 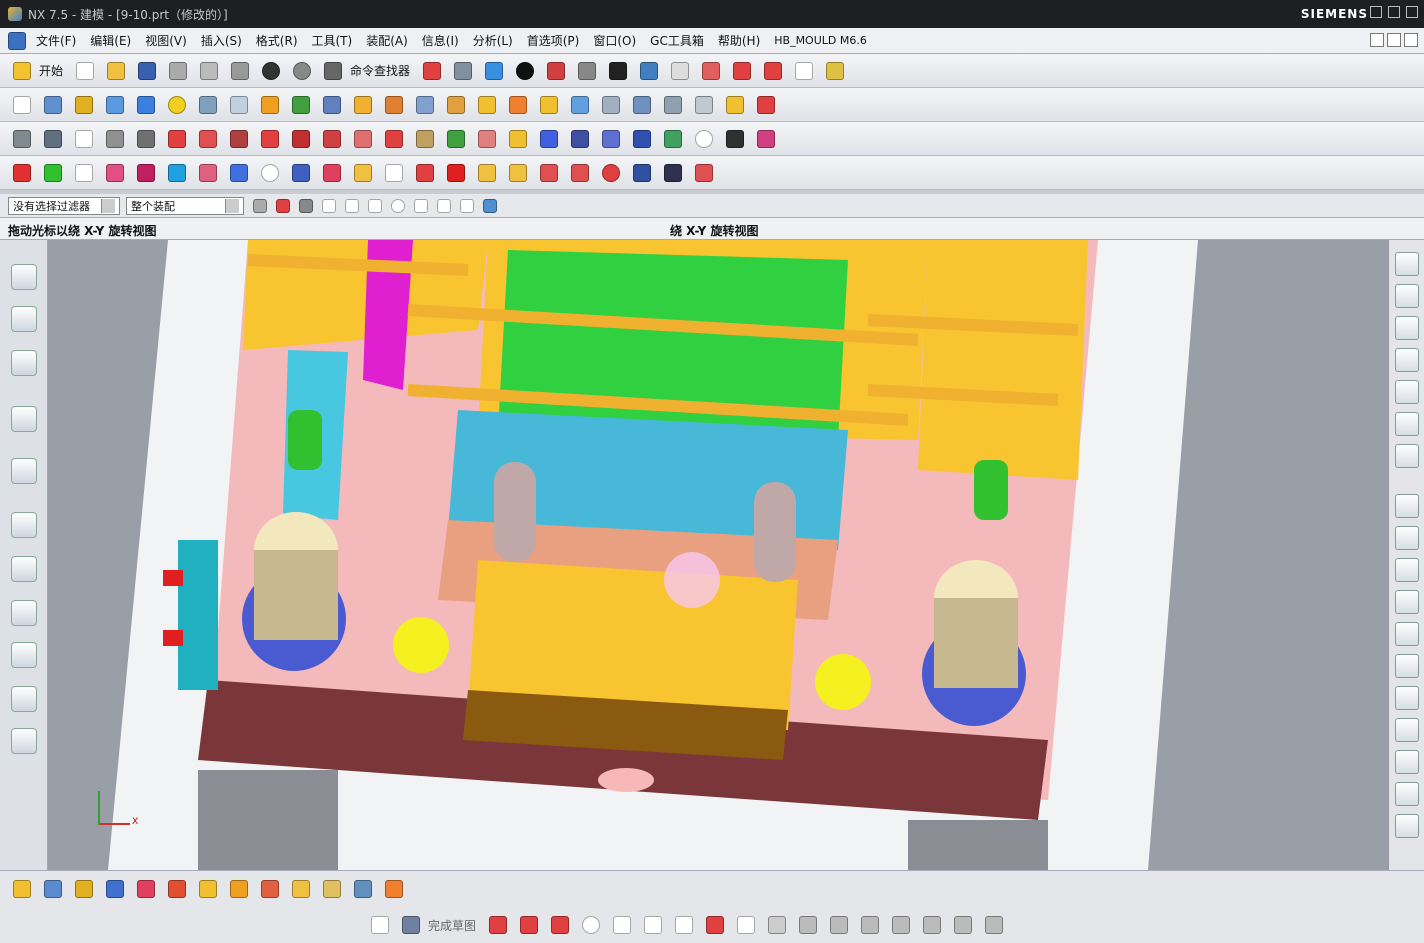 What do you see at coordinates (283, 206) in the screenshot?
I see `snap-point-icon` at bounding box center [283, 206].